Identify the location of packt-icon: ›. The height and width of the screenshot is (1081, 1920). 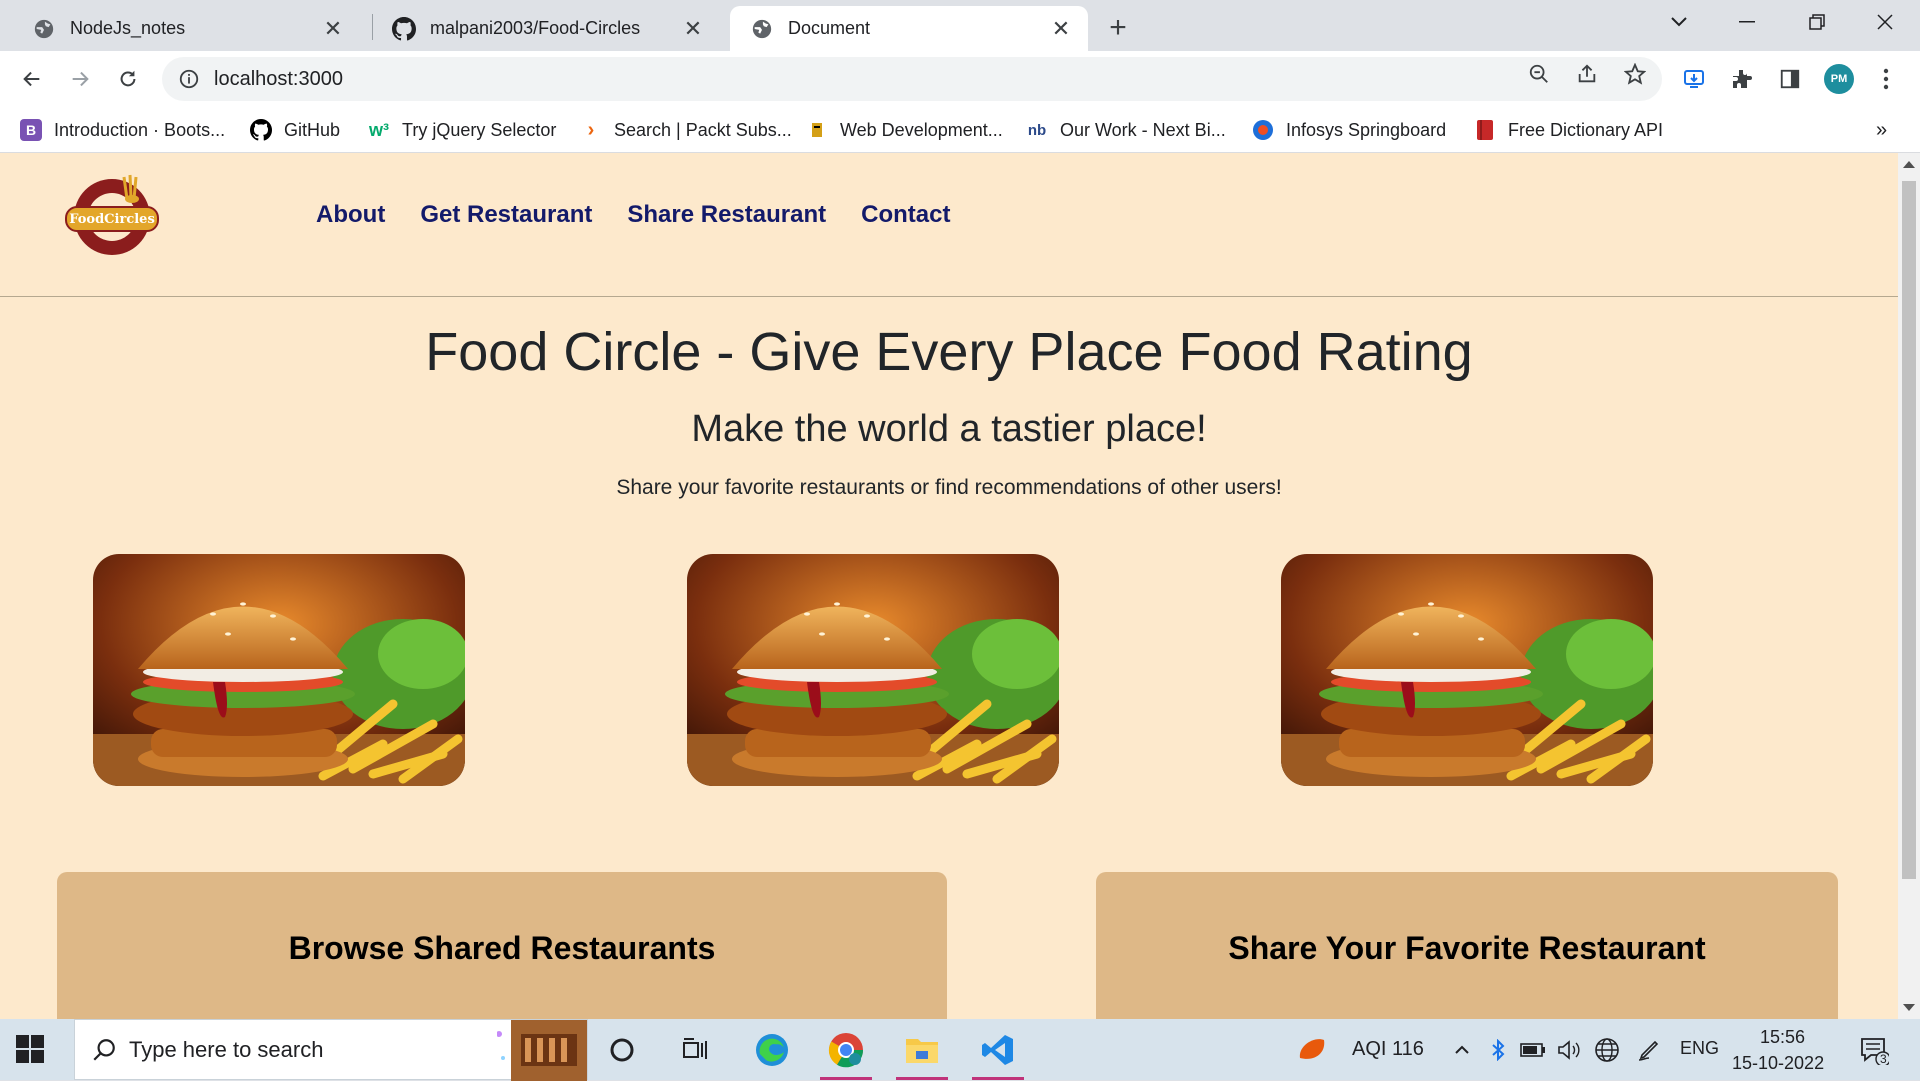
(591, 129).